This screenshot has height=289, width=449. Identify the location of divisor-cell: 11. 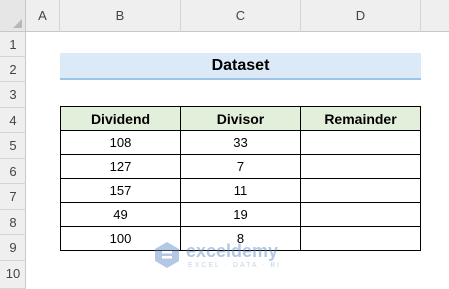
(240, 190).